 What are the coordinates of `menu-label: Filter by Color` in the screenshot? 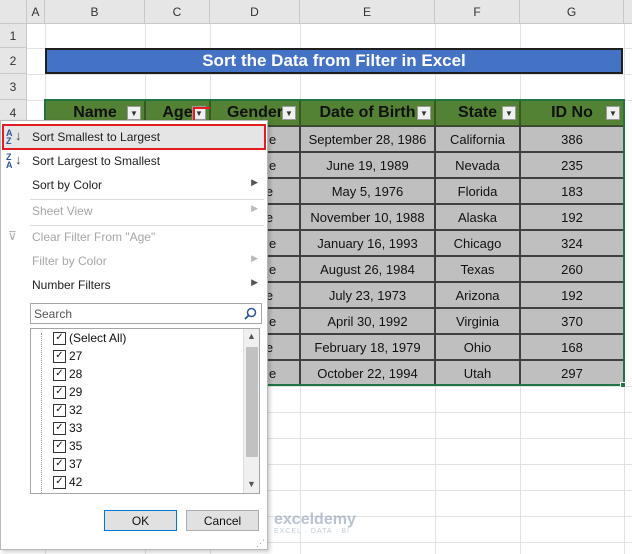 It's located at (69, 261).